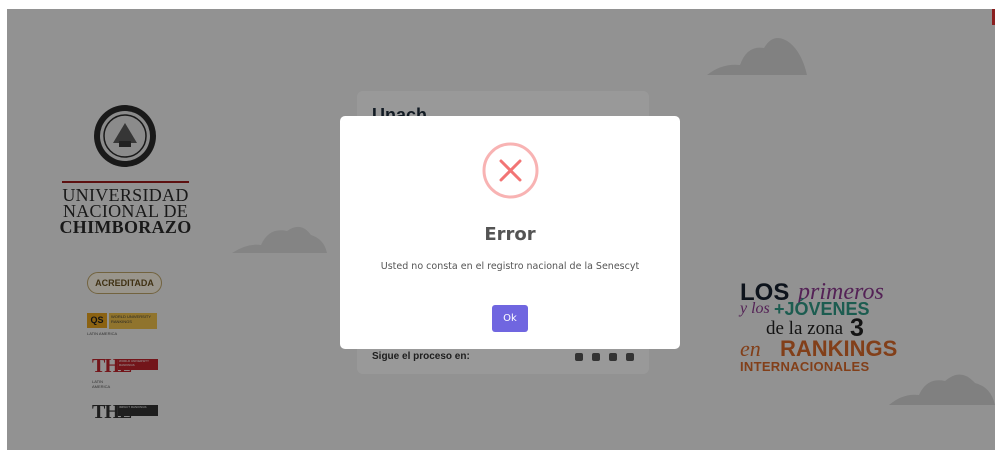  I want to click on dialog-title: Error, so click(510, 234).